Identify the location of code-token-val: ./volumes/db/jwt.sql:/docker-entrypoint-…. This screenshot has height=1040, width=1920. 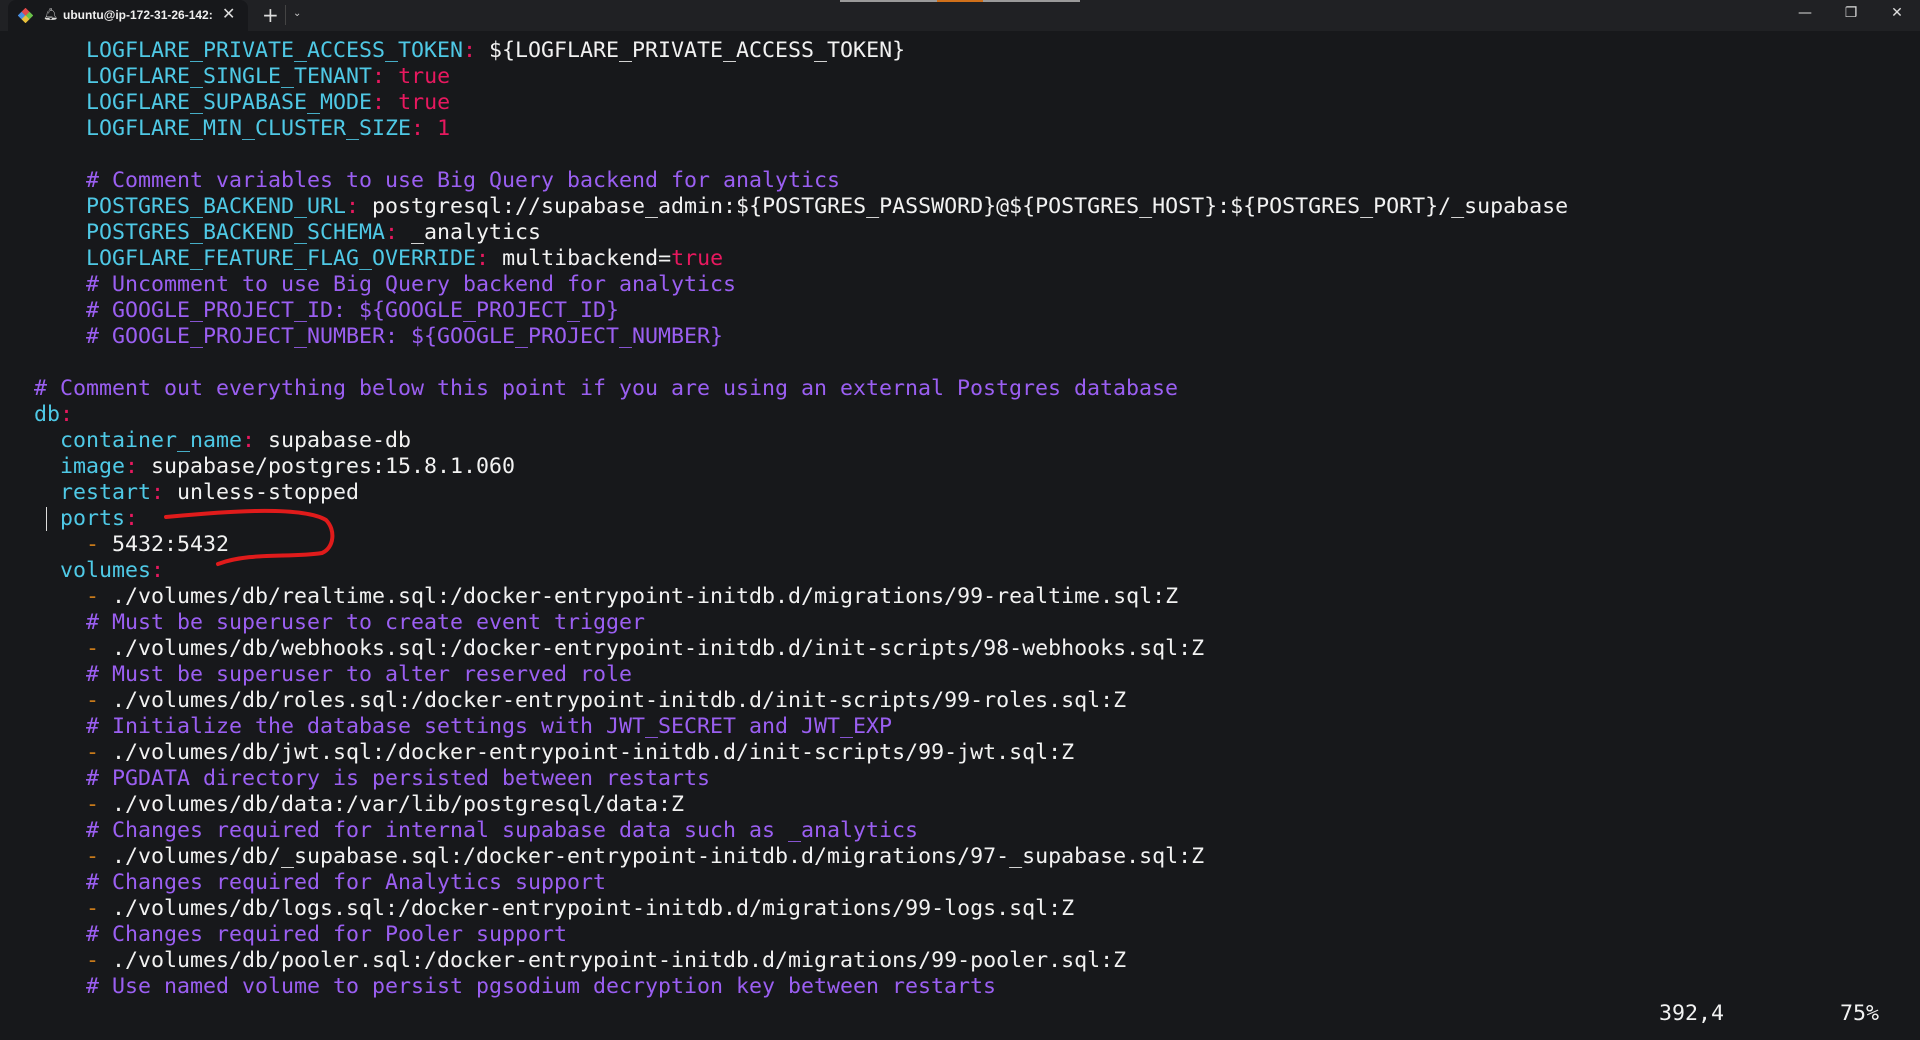
(587, 752).